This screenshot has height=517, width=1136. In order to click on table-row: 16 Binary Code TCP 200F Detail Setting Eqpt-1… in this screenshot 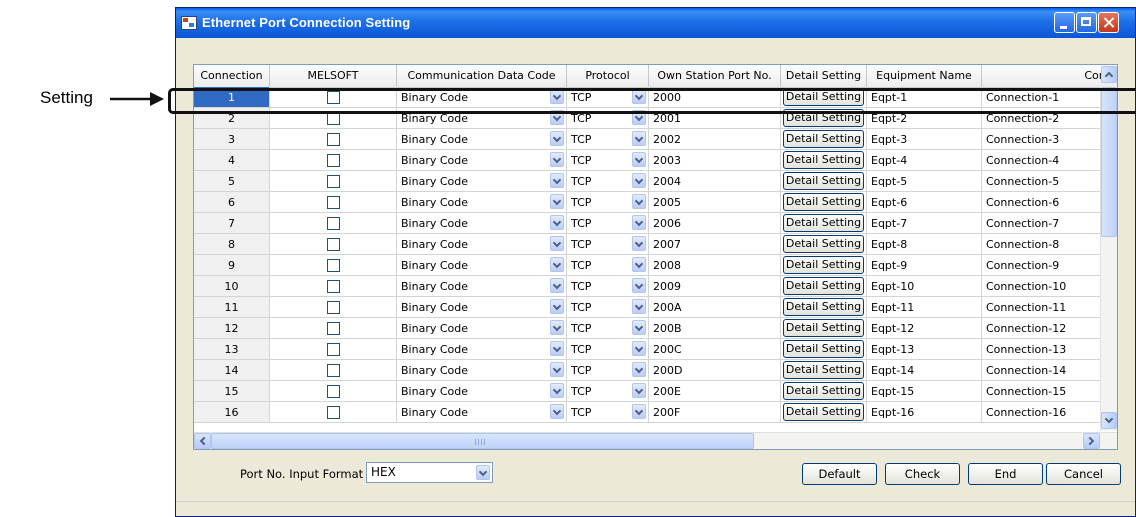, I will do `click(655, 412)`.